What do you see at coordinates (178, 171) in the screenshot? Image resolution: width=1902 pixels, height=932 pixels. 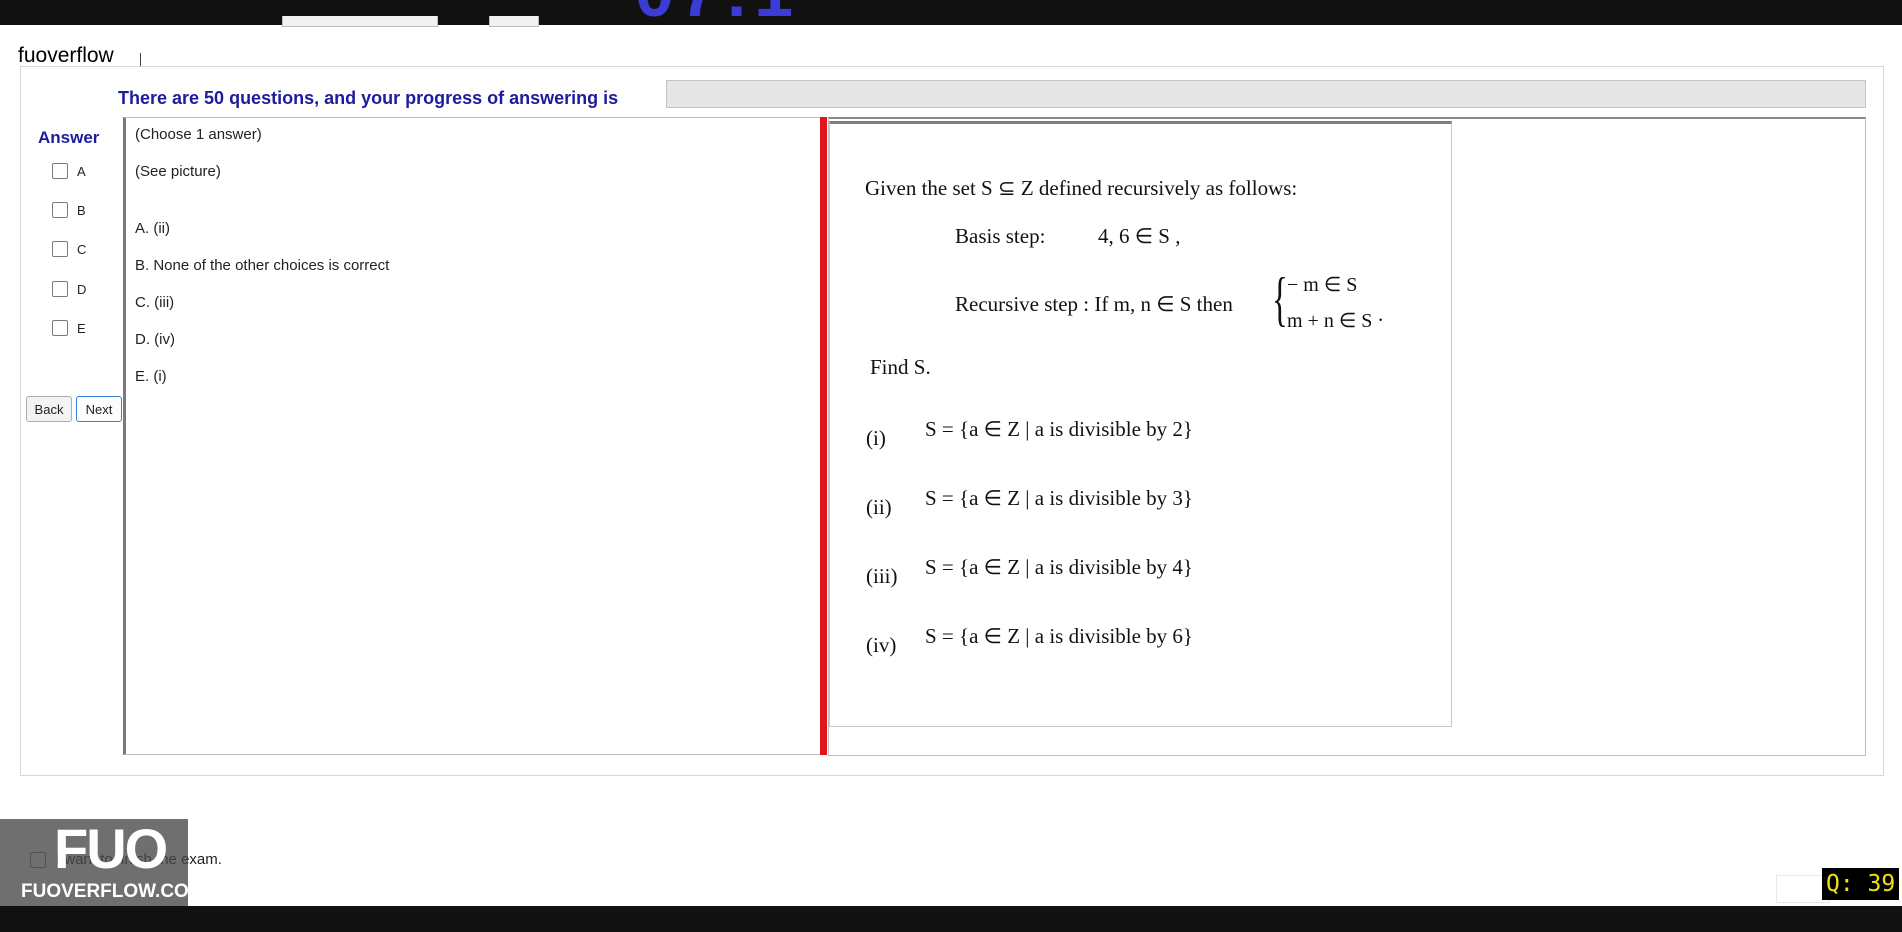 I see `answer-see-picture: (See picture)` at bounding box center [178, 171].